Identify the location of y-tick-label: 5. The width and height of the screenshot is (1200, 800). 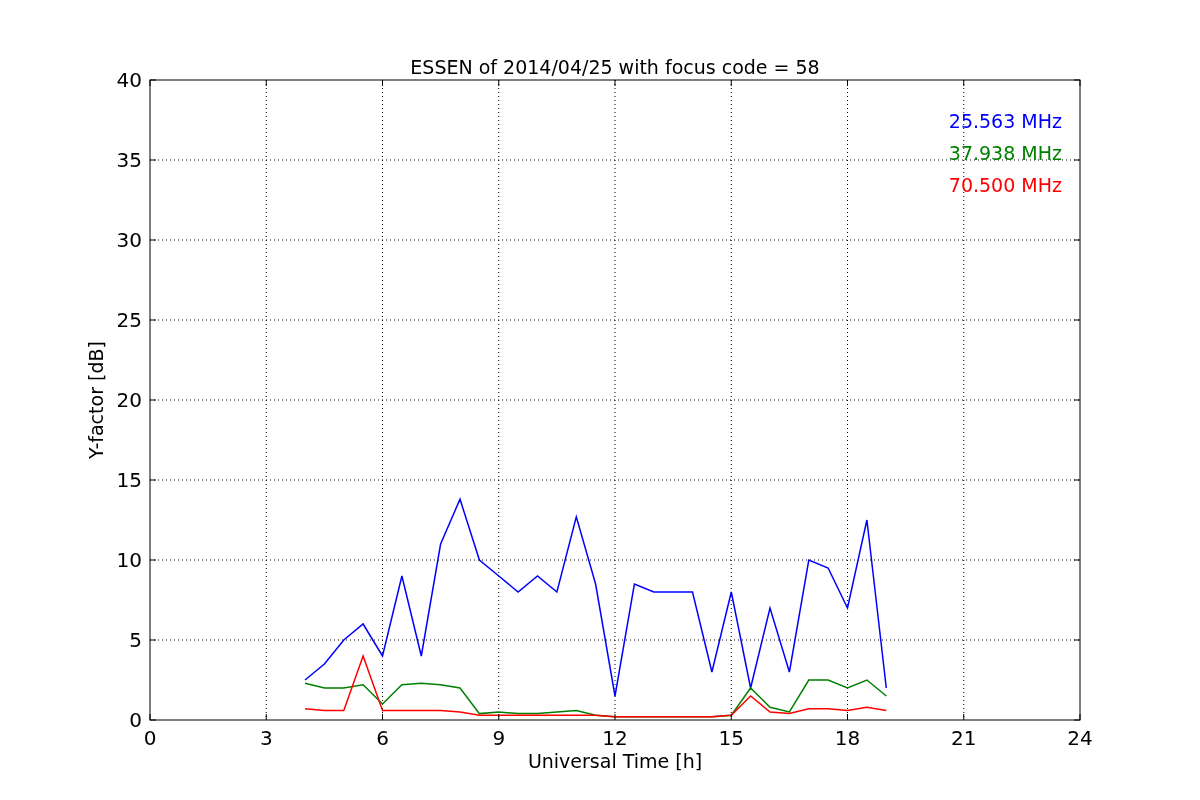
(135, 640).